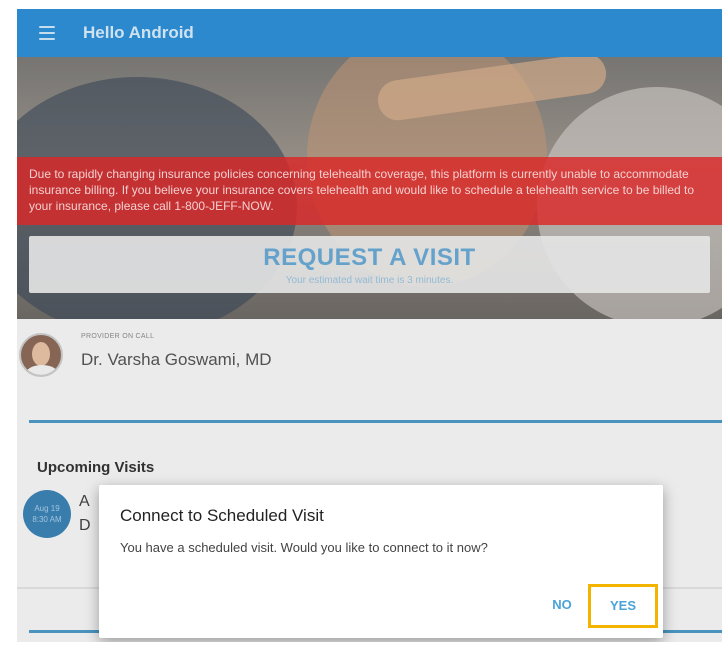  What do you see at coordinates (222, 515) in the screenshot?
I see `dialog-title: Connect to Scheduled Visit` at bounding box center [222, 515].